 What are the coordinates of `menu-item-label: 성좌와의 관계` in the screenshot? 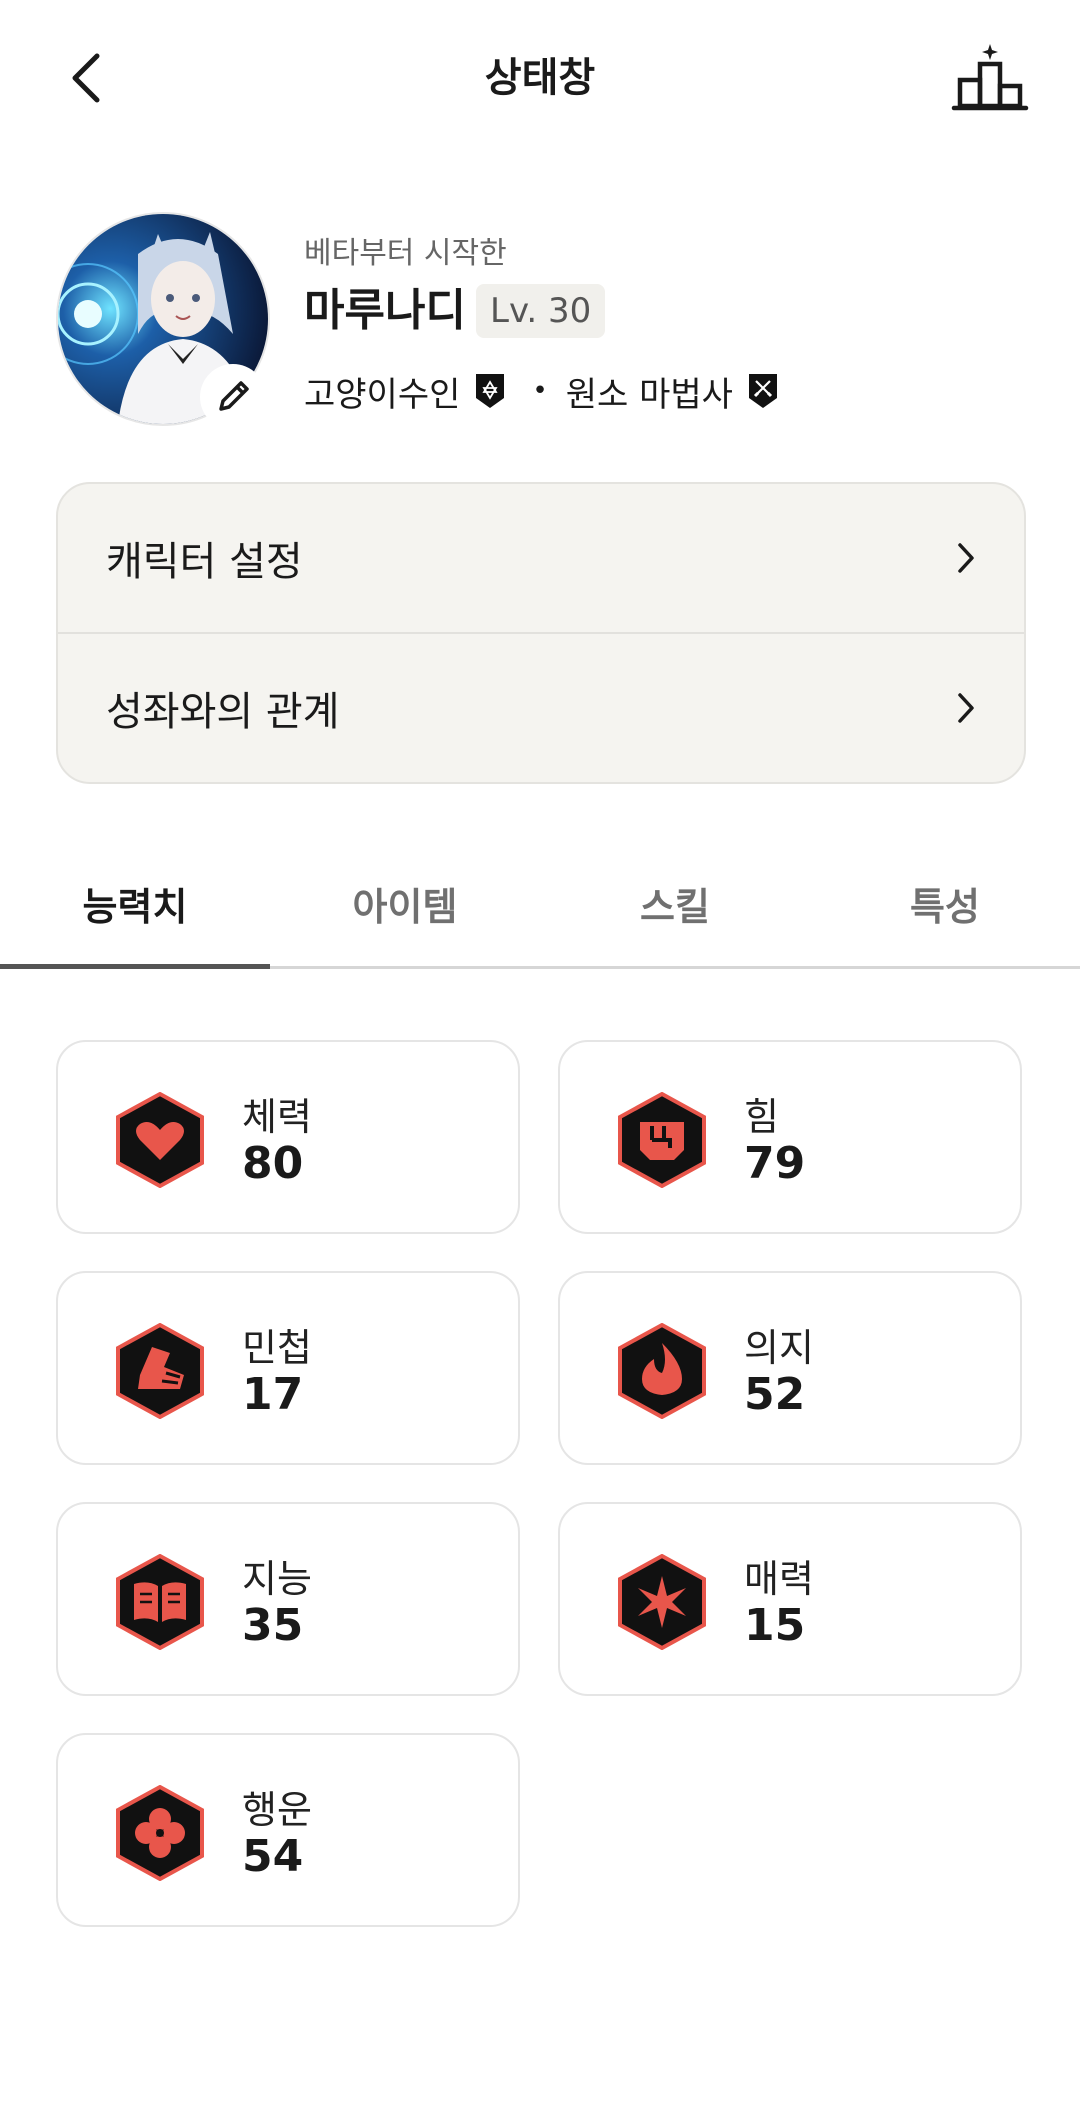 It's located at (223, 712).